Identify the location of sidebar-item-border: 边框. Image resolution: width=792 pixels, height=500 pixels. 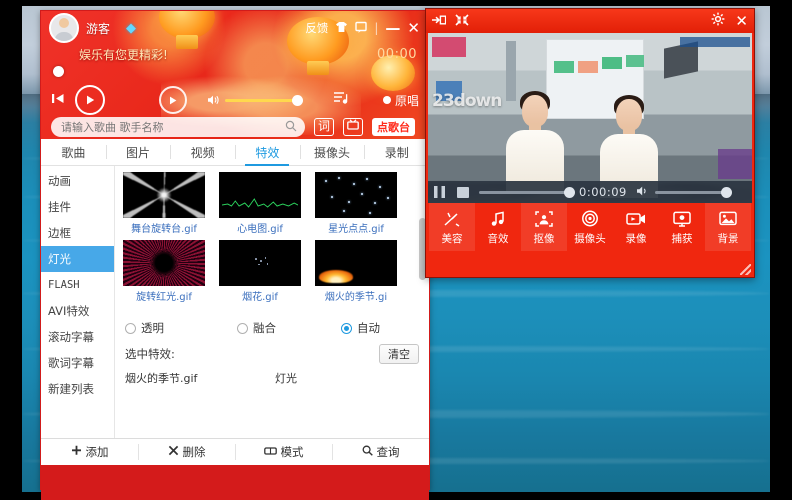
(77, 233).